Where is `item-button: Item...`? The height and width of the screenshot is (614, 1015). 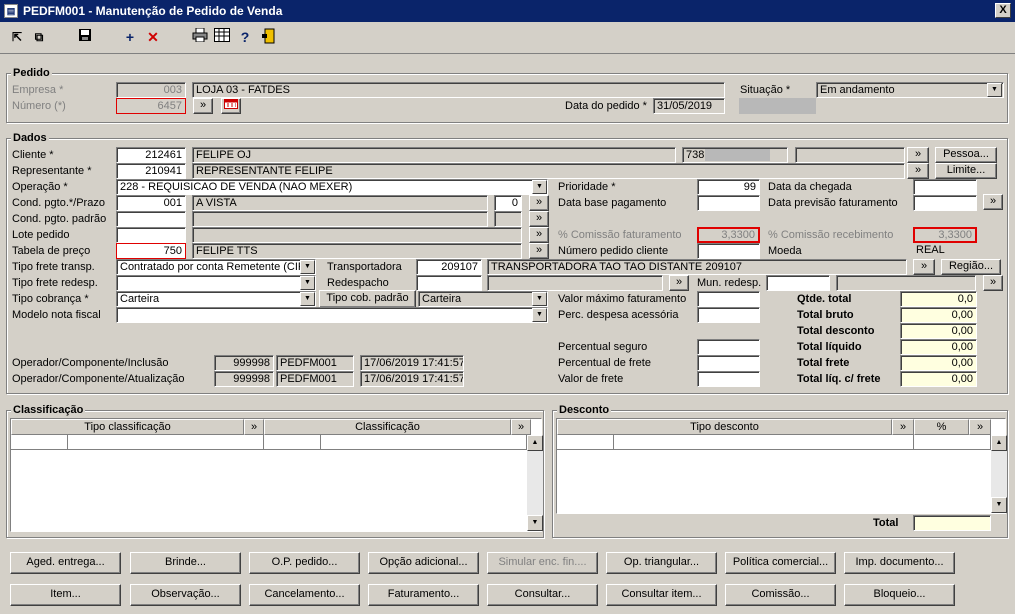
item-button: Item... is located at coordinates (65, 595).